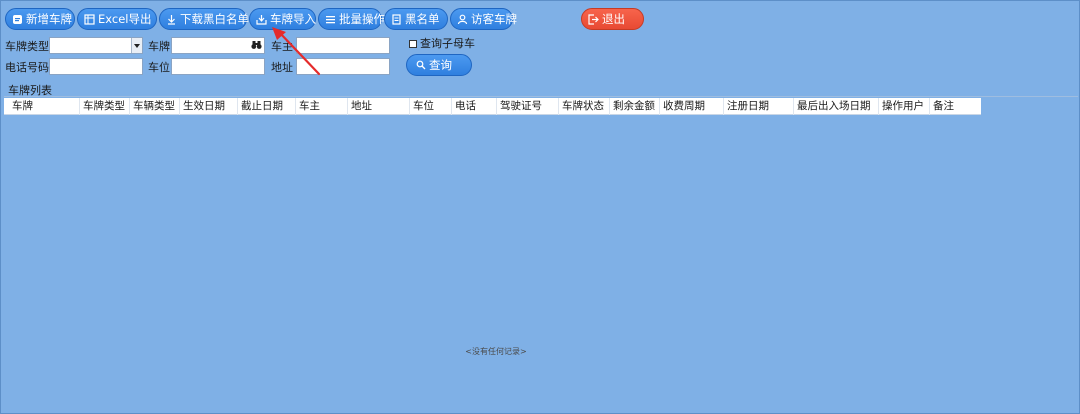 This screenshot has width=1080, height=414. What do you see at coordinates (293, 19) in the screenshot?
I see `plate-import-label: 车牌导入` at bounding box center [293, 19].